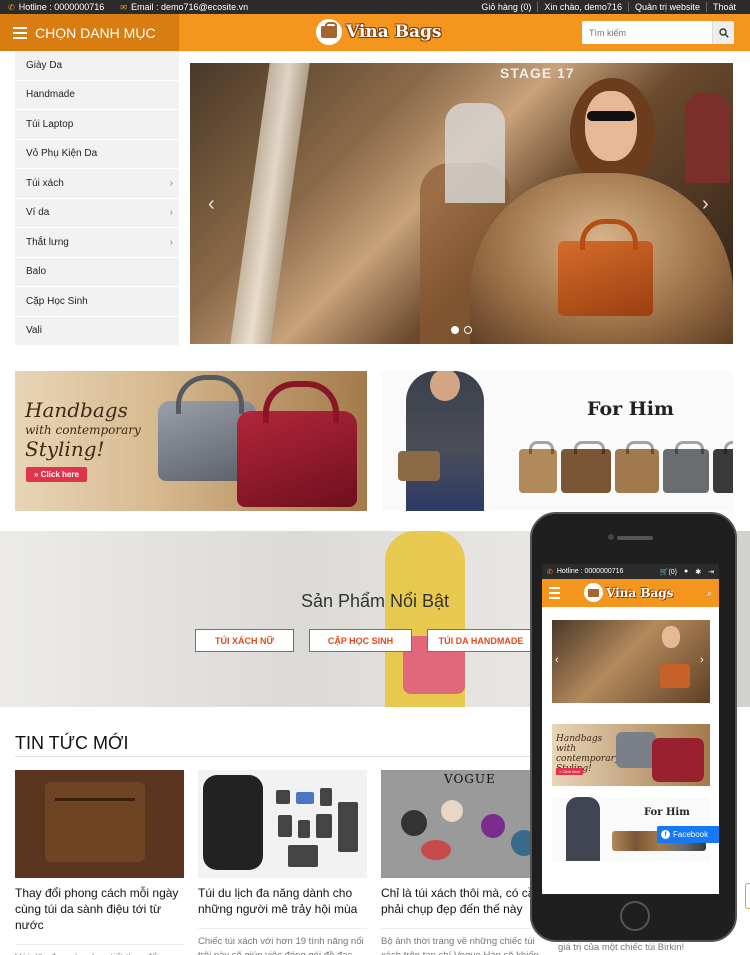  Describe the element at coordinates (97, 95) in the screenshot. I see `sidebar-item-handmade: Handmade` at that location.